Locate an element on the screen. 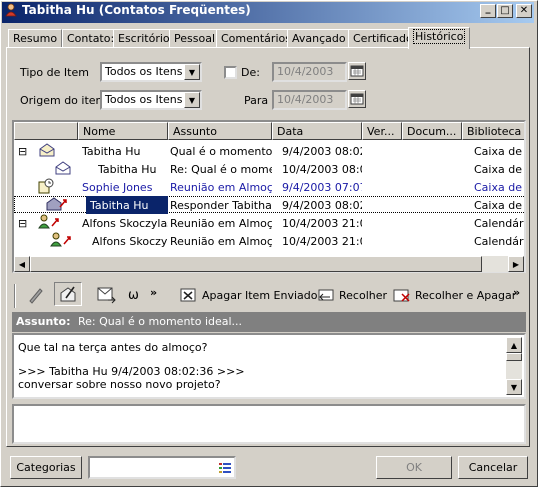 Image resolution: width=538 pixels, height=487 pixels. retract-delete-button: Recolher e Apagar is located at coordinates (454, 295).